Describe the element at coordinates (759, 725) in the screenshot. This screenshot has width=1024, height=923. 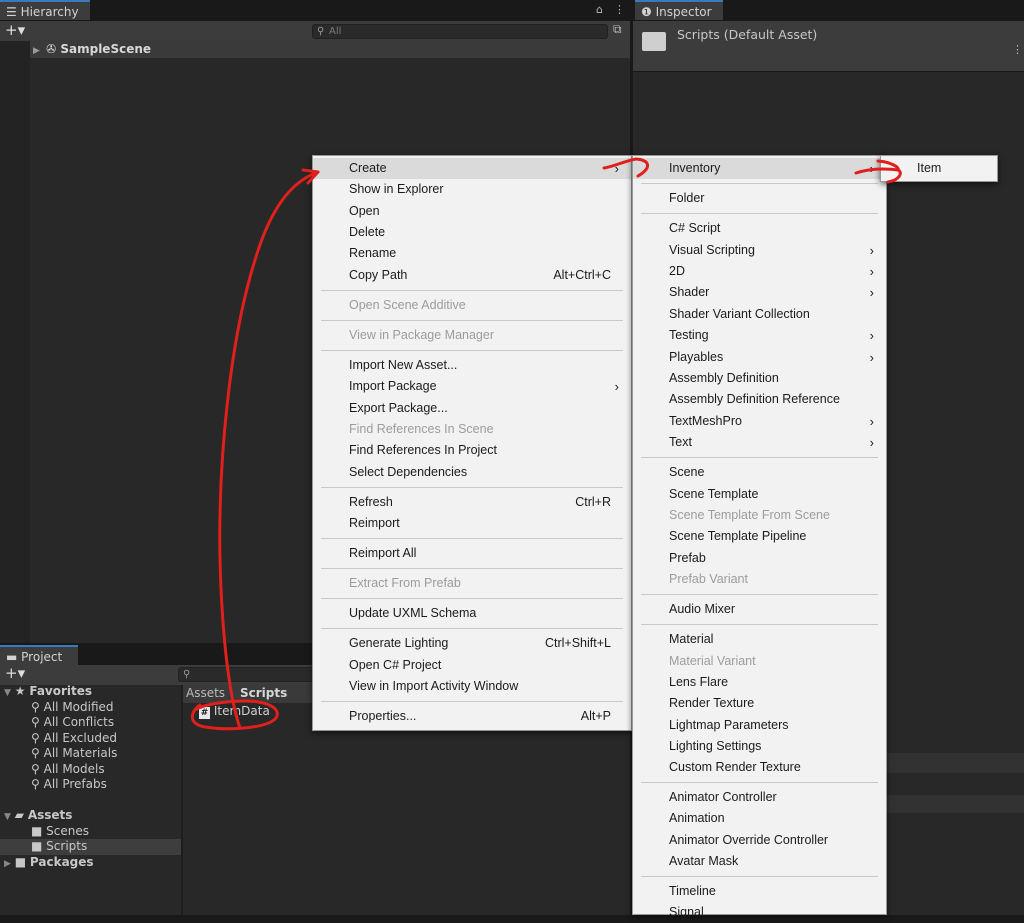
I see `menu-item-lightmap-parameters: Lightmap Parameters` at that location.